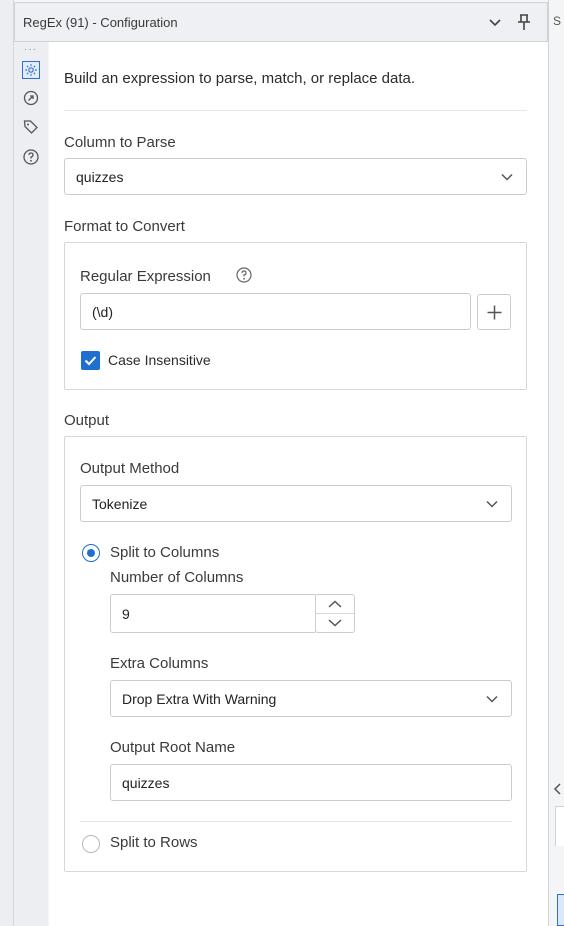  What do you see at coordinates (177, 577) in the screenshot?
I see `number-of-columns-label: Number of Columns` at bounding box center [177, 577].